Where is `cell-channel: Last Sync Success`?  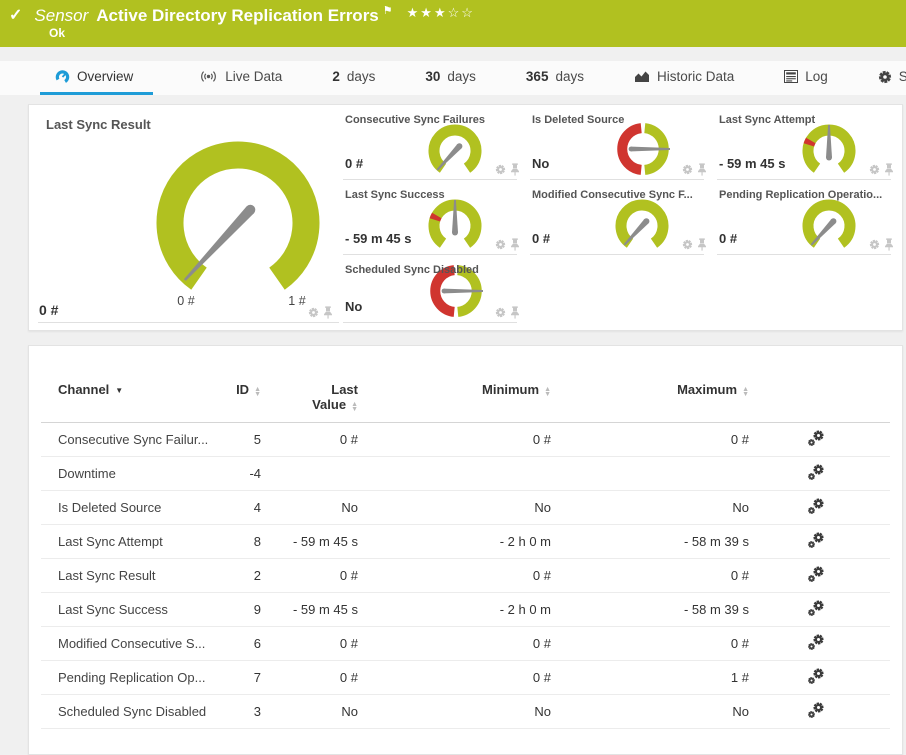
cell-channel: Last Sync Success is located at coordinates (135, 609).